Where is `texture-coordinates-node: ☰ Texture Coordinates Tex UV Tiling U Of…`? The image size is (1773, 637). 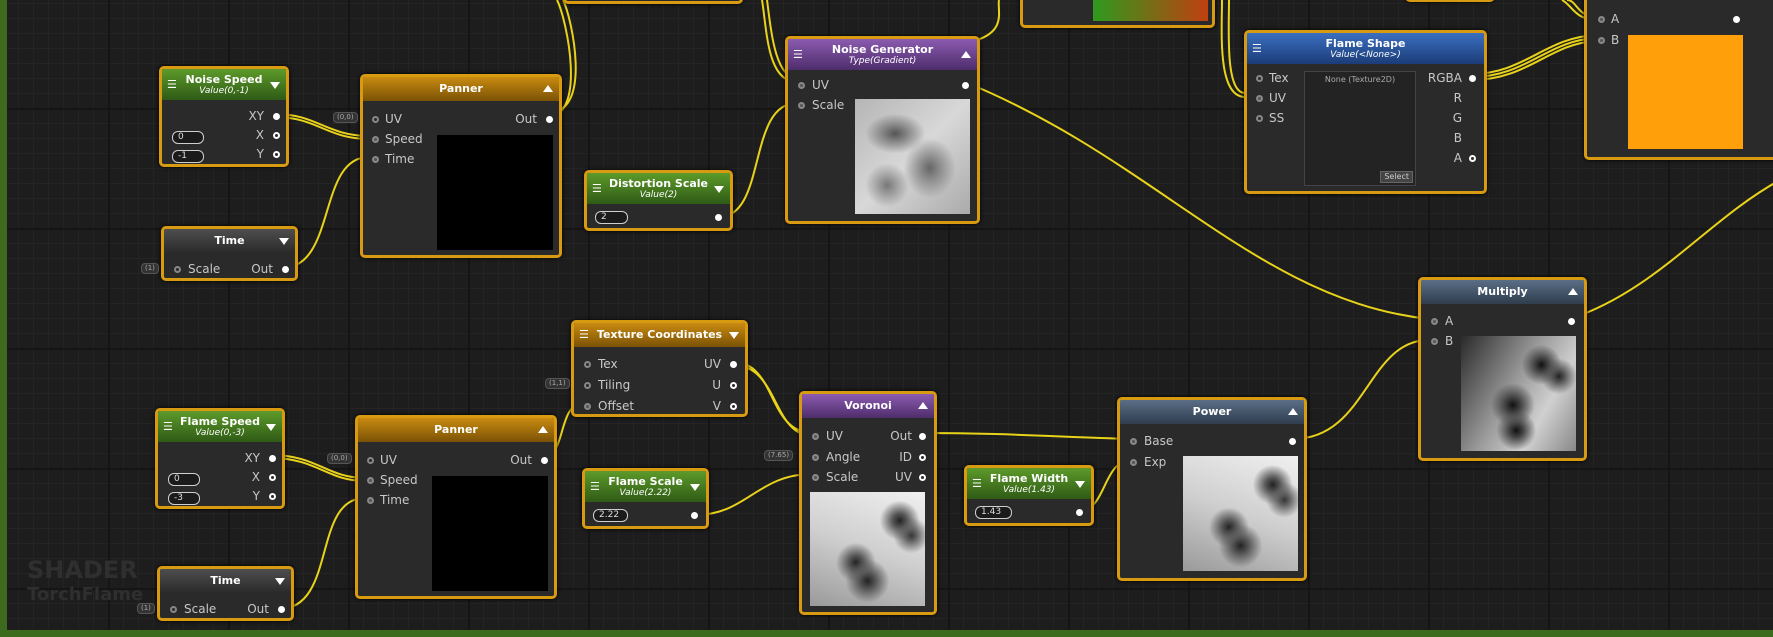 texture-coordinates-node: ☰ Texture Coordinates Tex UV Tiling U Of… is located at coordinates (659, 368).